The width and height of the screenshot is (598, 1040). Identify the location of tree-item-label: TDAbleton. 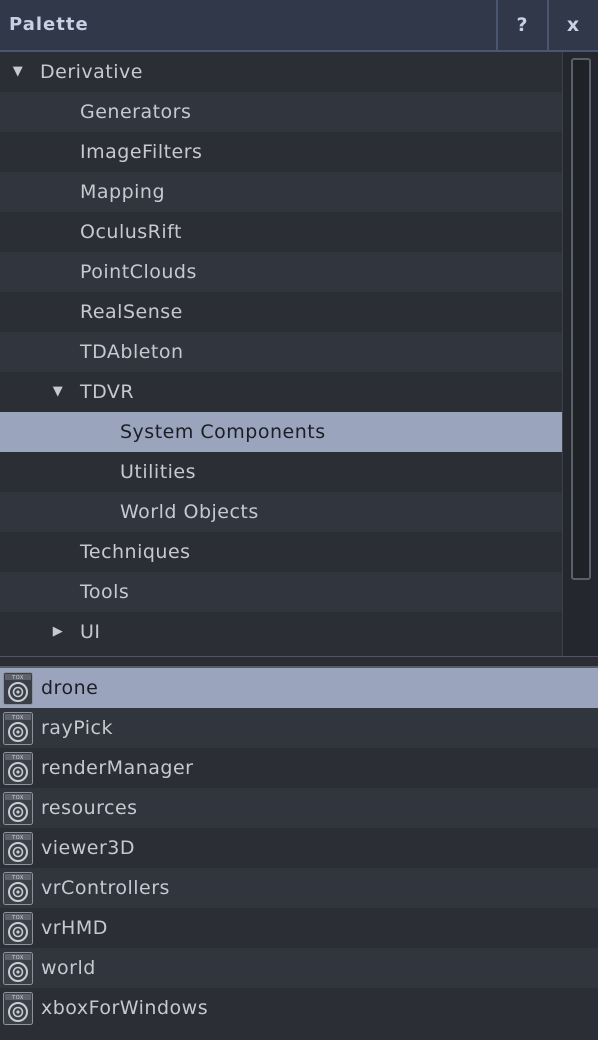
(132, 352).